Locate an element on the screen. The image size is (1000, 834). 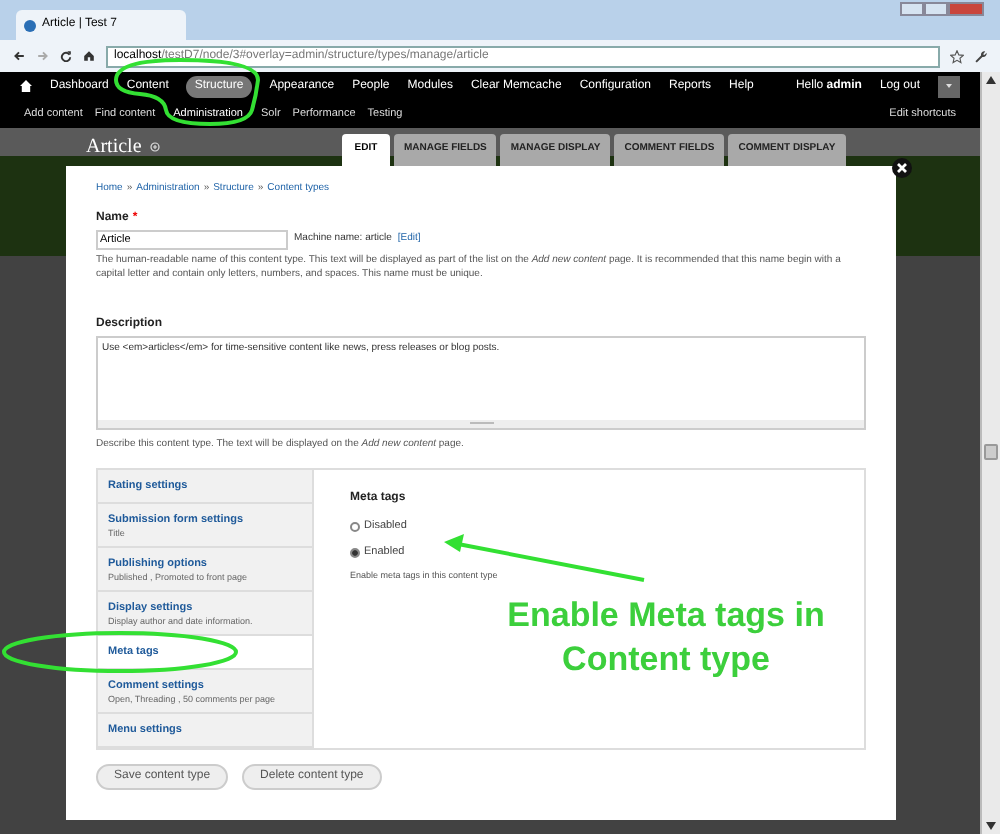
caret-icon is located at coordinates (949, 86).